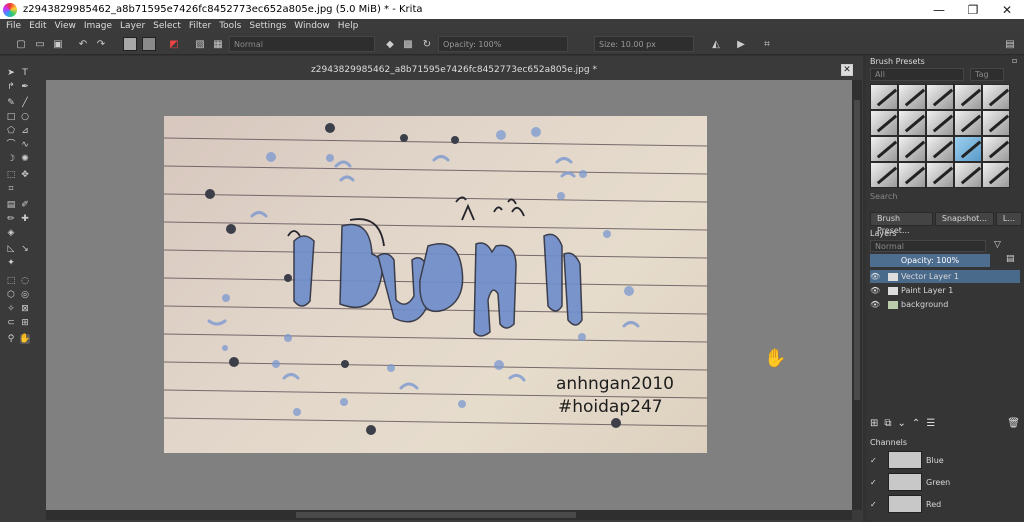 Image resolution: width=1024 pixels, height=522 pixels. I want to click on blend-mode-select: Normal, so click(302, 44).